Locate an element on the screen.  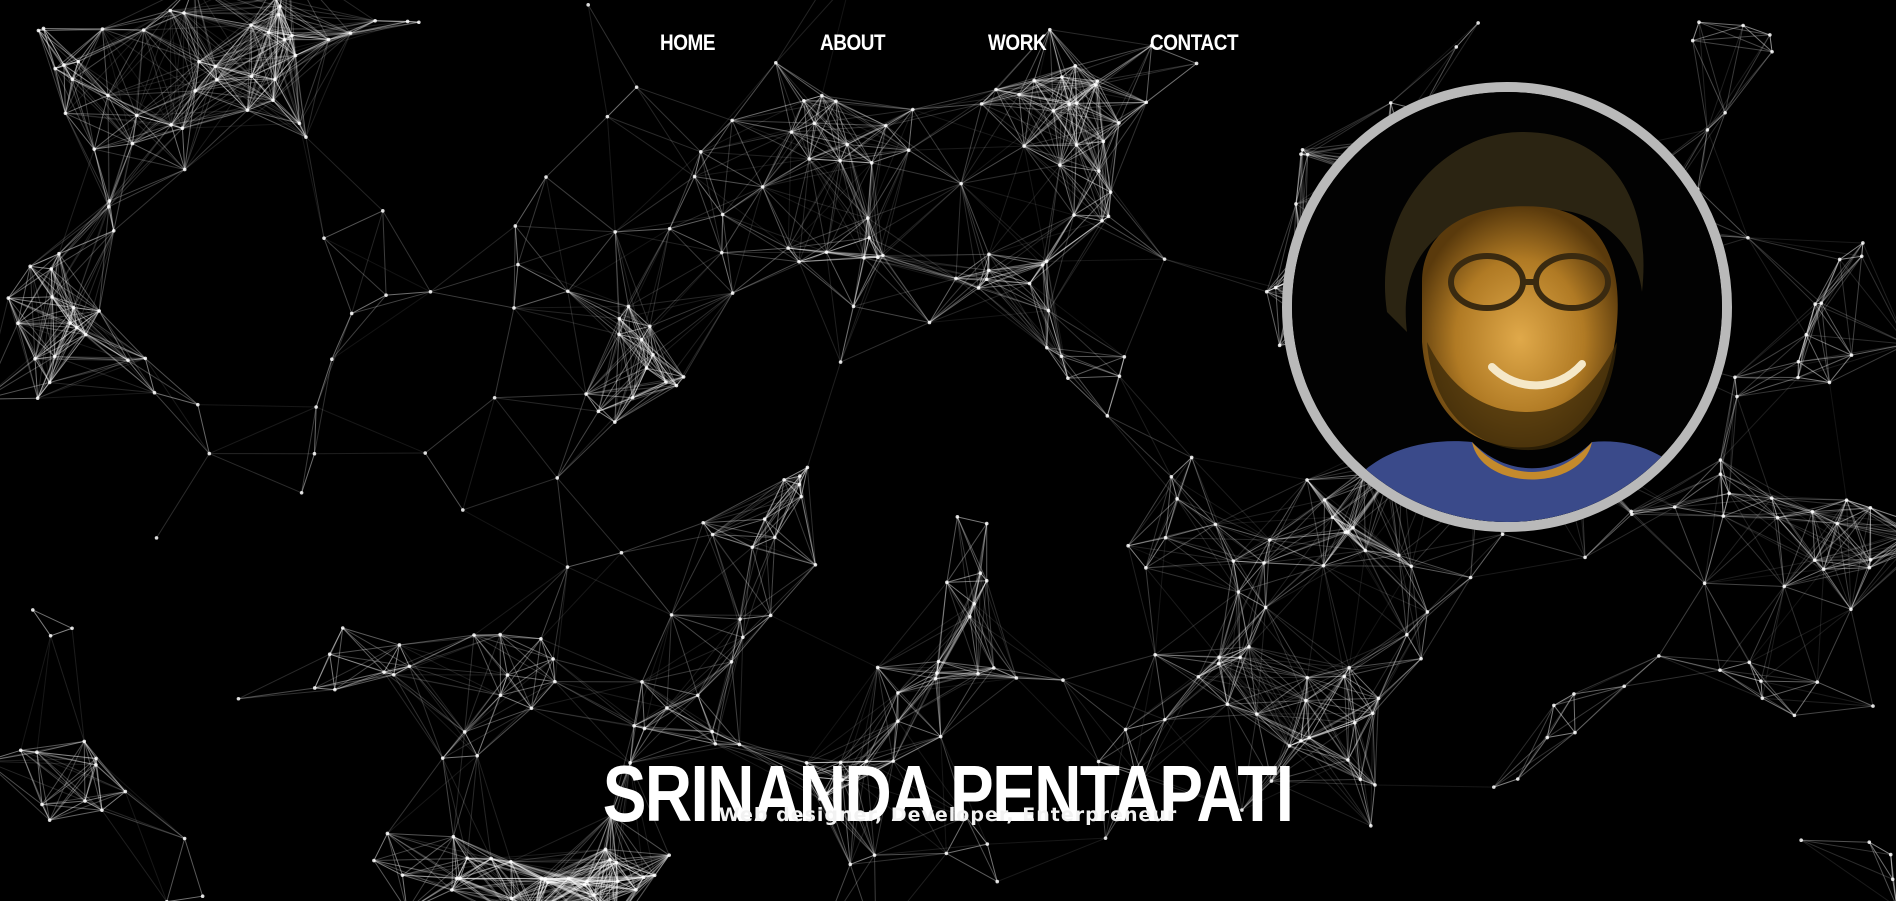
nav-home-link: HOME is located at coordinates (687, 43).